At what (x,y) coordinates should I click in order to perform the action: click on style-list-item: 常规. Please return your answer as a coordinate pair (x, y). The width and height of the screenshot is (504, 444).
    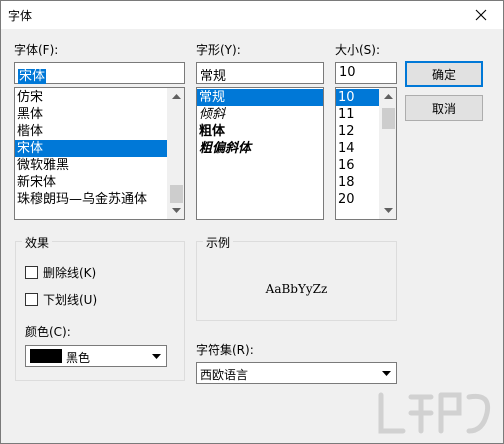
    Looking at the image, I should click on (260, 97).